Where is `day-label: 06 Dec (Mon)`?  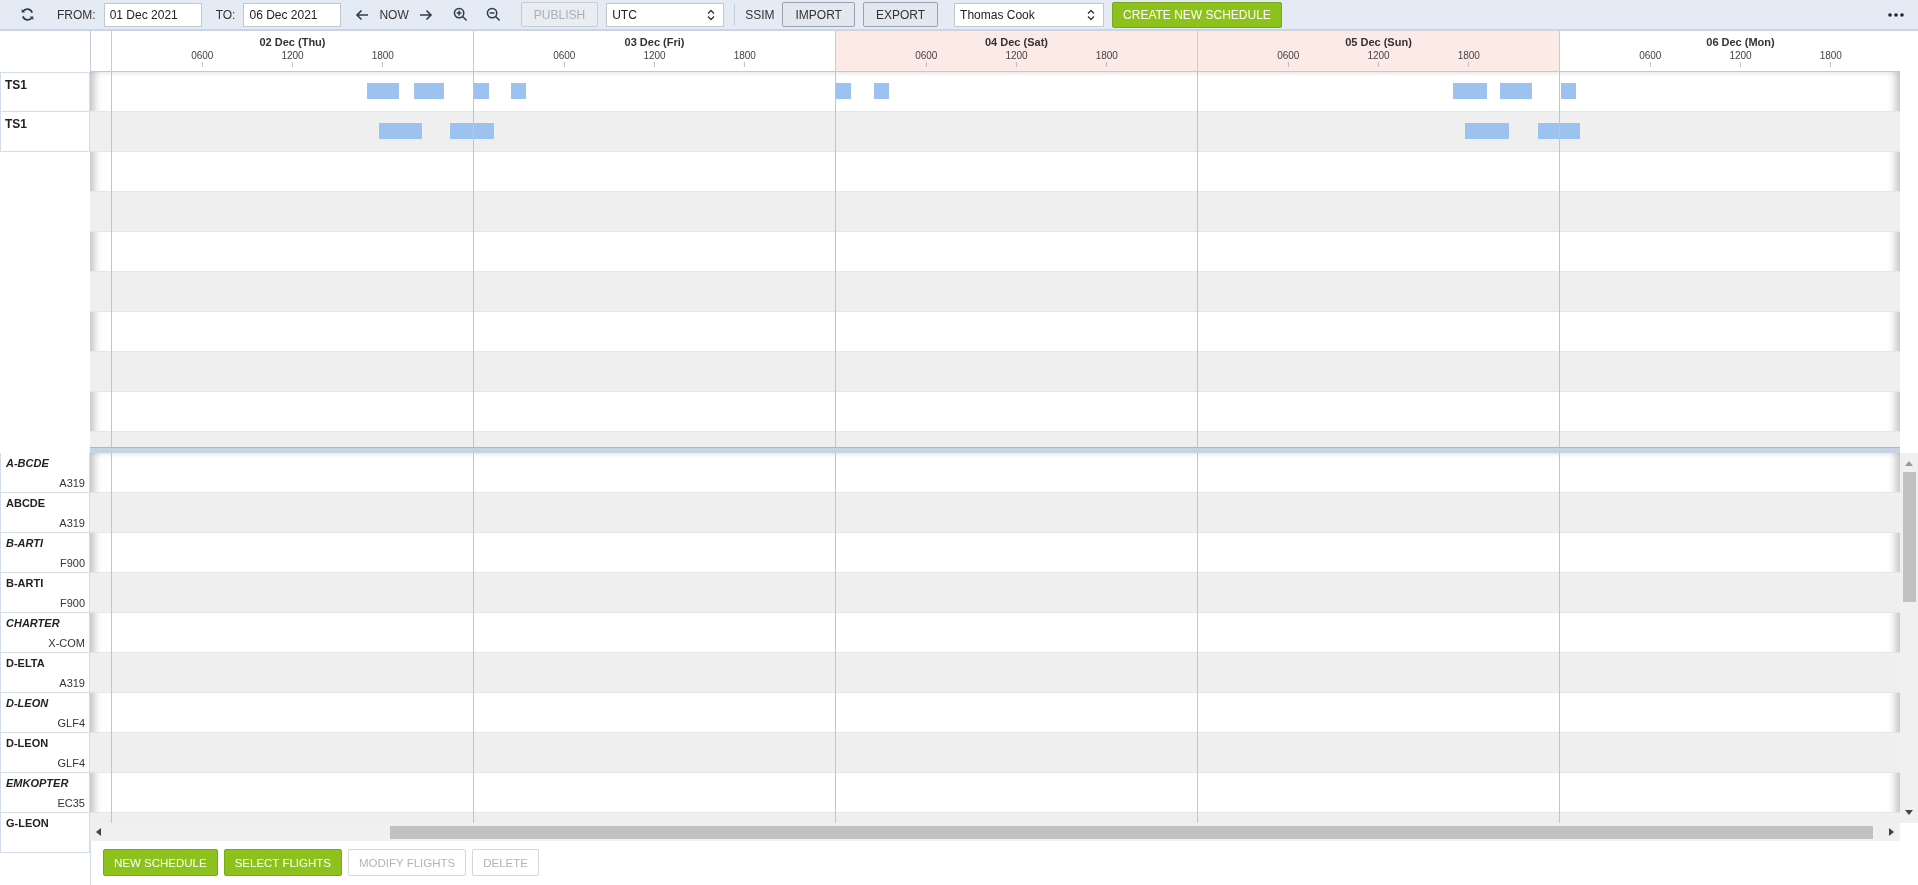 day-label: 06 Dec (Mon) is located at coordinates (1740, 42).